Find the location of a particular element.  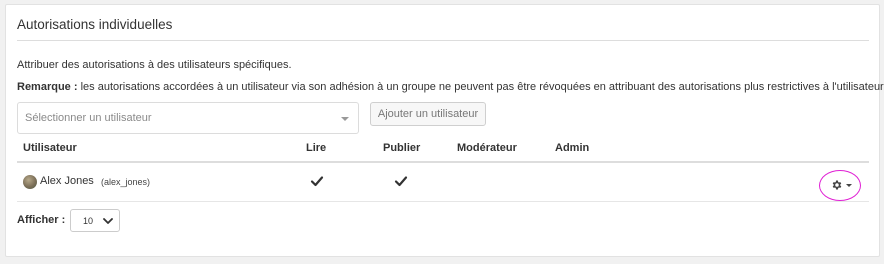

user-select-placeholder: Sélectionner un utilisateur is located at coordinates (88, 118).